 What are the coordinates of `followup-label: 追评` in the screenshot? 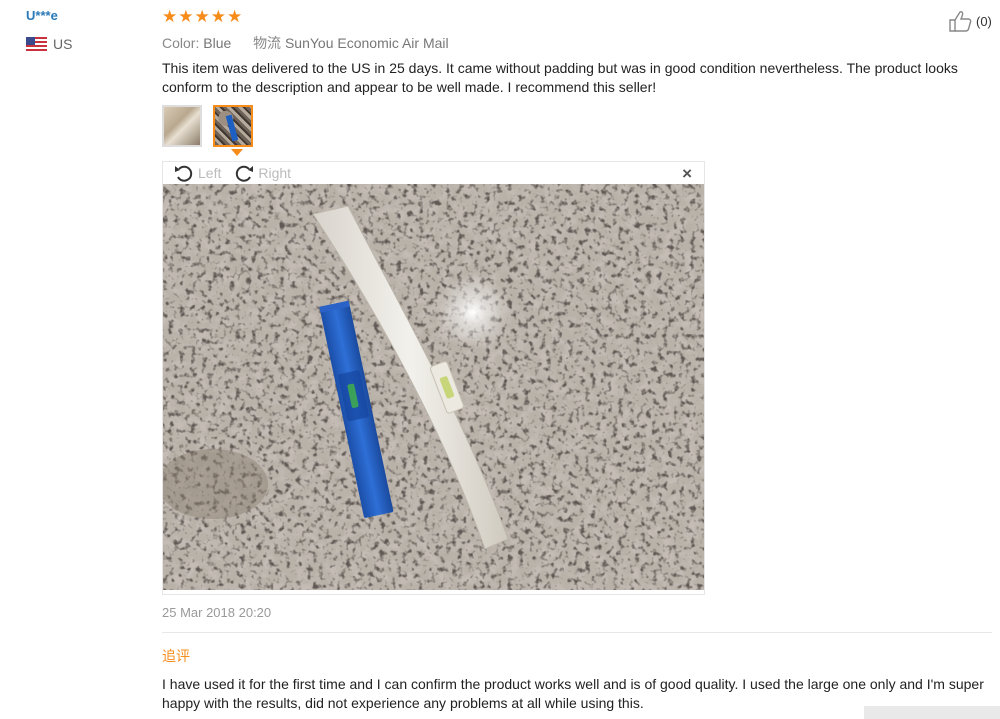 It's located at (176, 656).